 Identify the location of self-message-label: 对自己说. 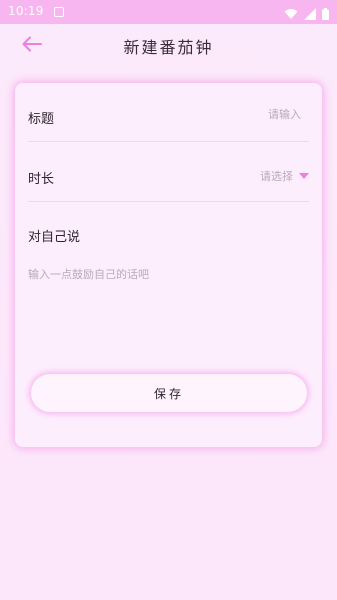
(54, 237).